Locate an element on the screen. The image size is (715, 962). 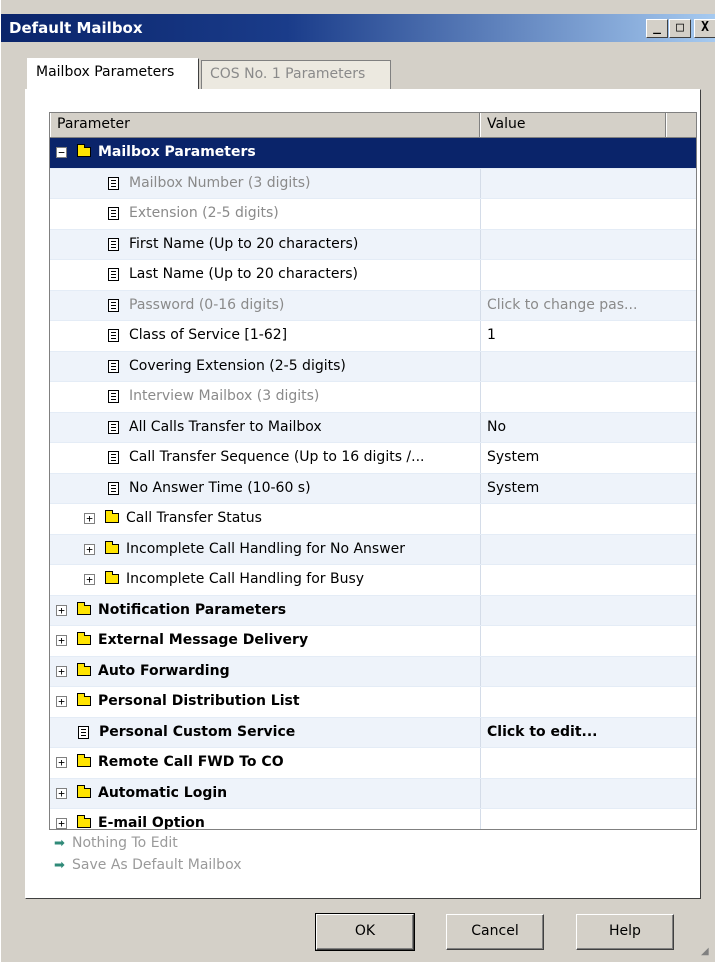
parameter-cell: + Incomplete Call Handling for No Answer is located at coordinates (265, 549).